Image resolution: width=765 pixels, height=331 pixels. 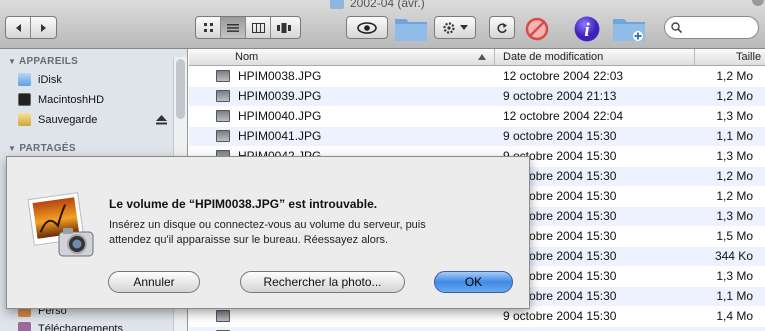 I want to click on view-mode-control, so click(x=248, y=27).